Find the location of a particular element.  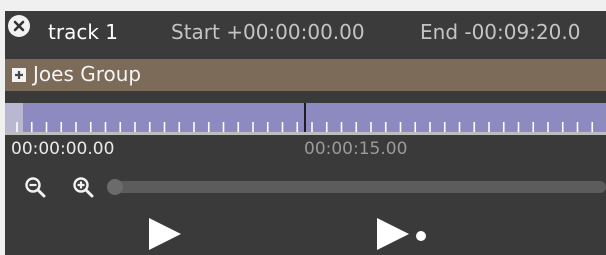

start-time-label: Start +00:00:00.00 is located at coordinates (268, 32).